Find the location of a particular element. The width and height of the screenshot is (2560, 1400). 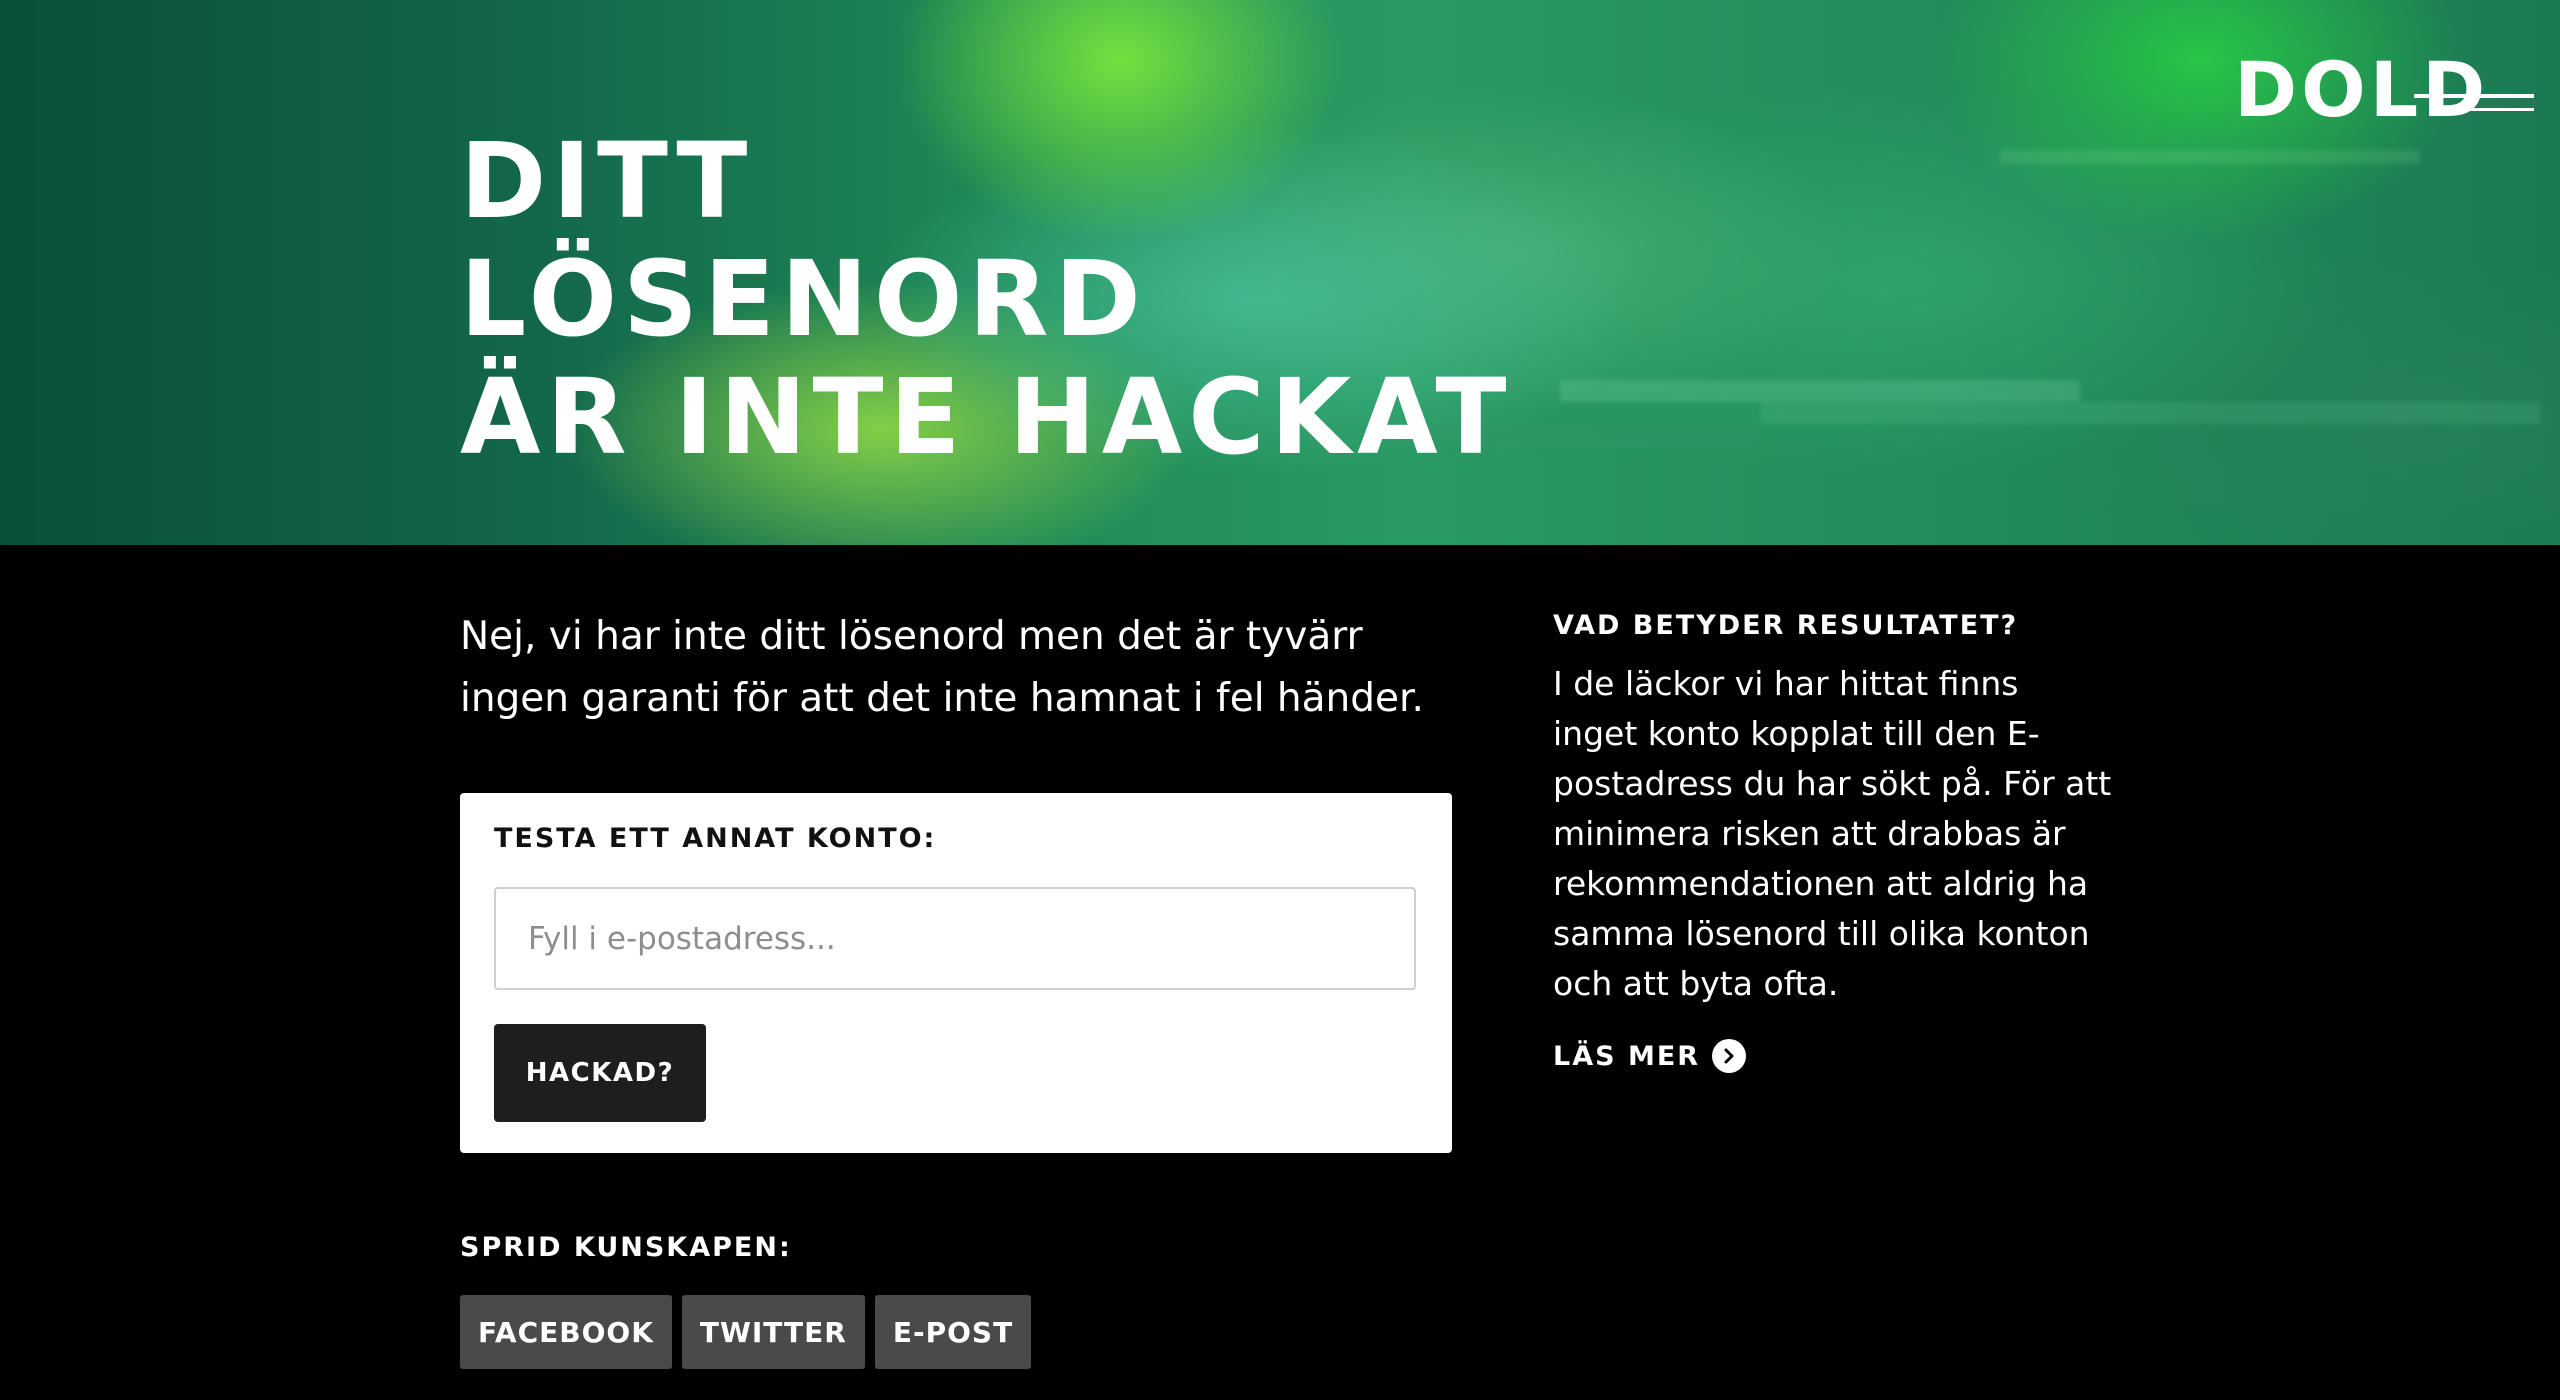

page-title-line: lösenord is located at coordinates (803, 299).